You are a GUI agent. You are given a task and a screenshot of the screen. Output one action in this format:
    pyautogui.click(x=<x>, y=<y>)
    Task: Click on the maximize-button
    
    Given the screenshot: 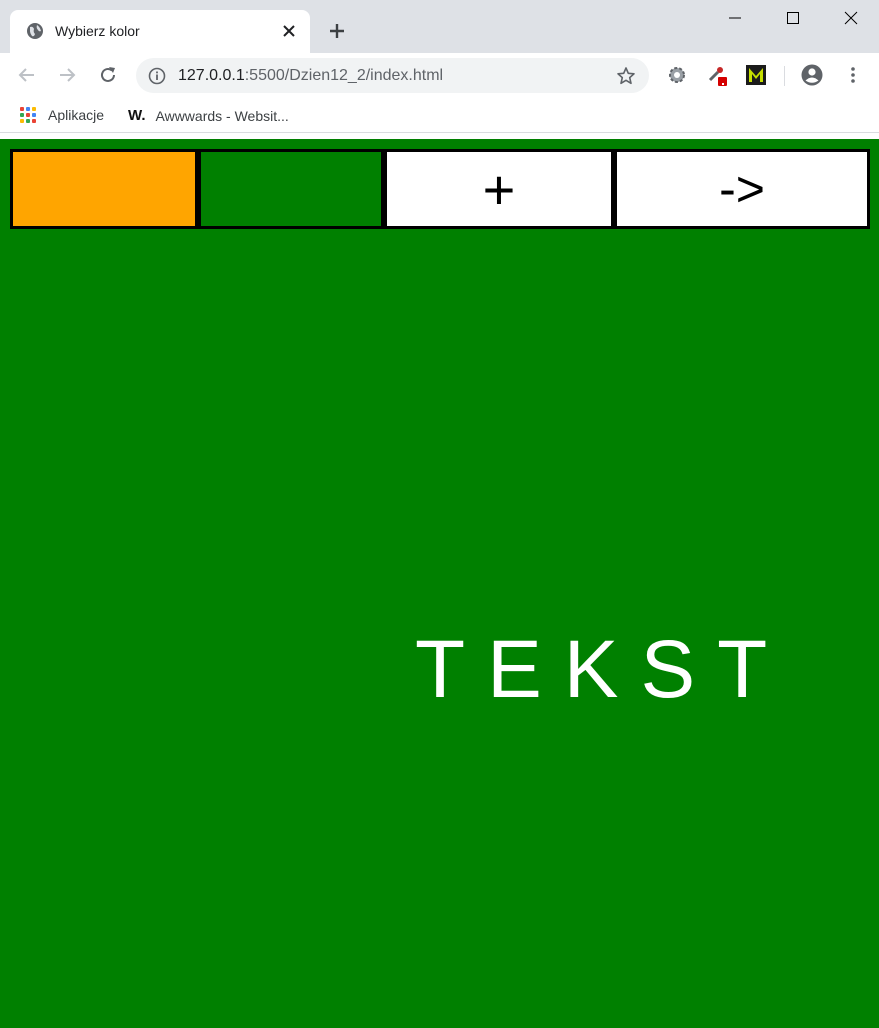 What is the action you would take?
    pyautogui.click(x=793, y=18)
    